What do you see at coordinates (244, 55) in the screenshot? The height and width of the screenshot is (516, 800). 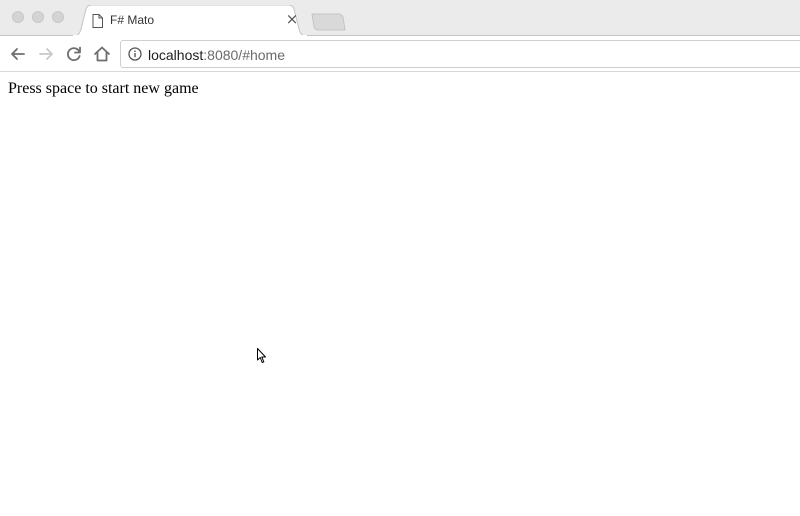 I see `url-path: :8080/#home` at bounding box center [244, 55].